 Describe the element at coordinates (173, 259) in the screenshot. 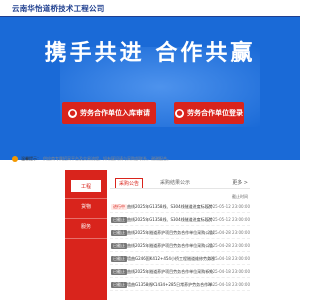

I see `list-item-title: 墙曲G246国K412+454小桥工程隧道维修劳务合作单位采购公告(二次)` at that location.